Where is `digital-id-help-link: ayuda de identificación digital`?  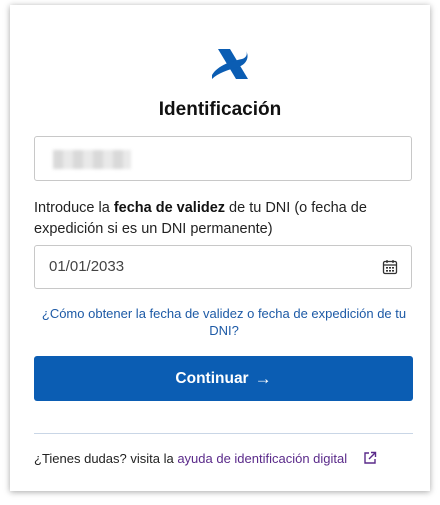 digital-id-help-link: ayuda de identificación digital is located at coordinates (262, 458).